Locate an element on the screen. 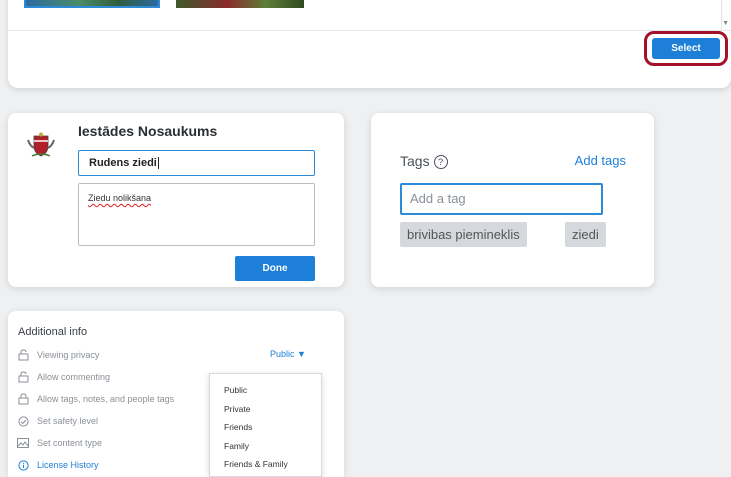 The image size is (731, 477). title-input: Rudens ziedi is located at coordinates (196, 163).